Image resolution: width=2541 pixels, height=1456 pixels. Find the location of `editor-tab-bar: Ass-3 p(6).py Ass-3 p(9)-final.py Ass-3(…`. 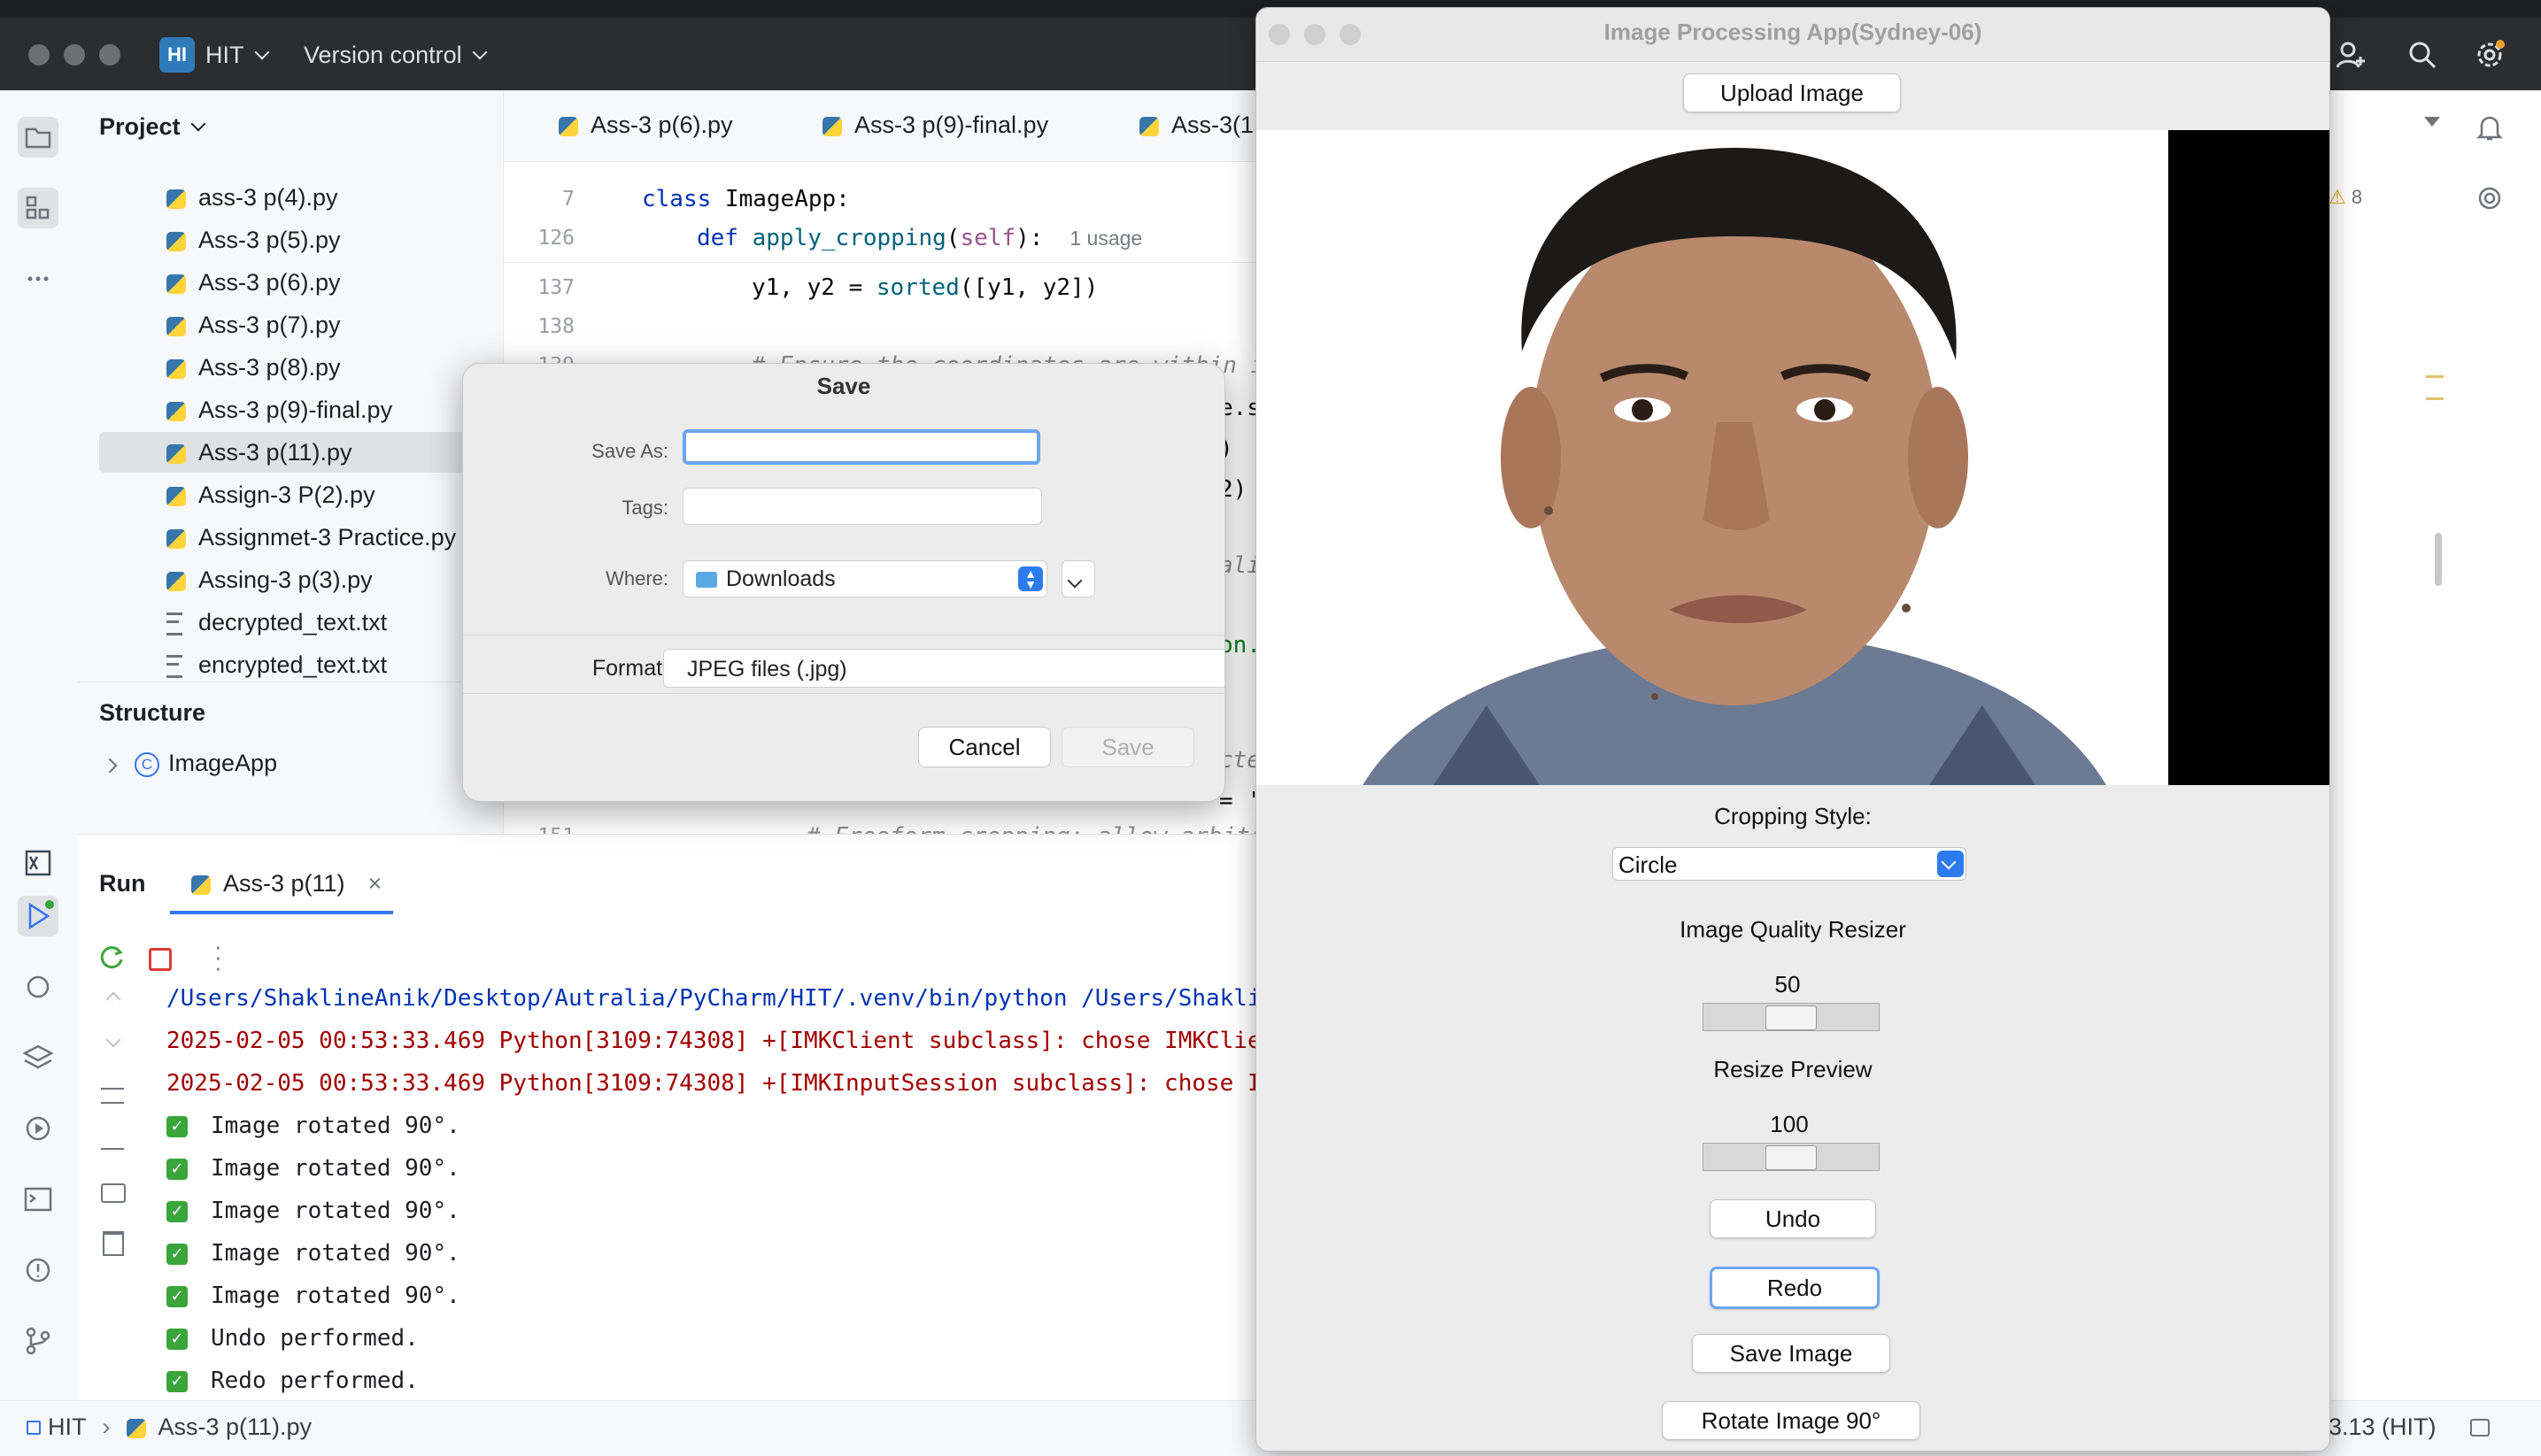

editor-tab-bar: Ass-3 p(6).py Ass-3 p(9)-final.py Ass-3(… is located at coordinates (880, 126).